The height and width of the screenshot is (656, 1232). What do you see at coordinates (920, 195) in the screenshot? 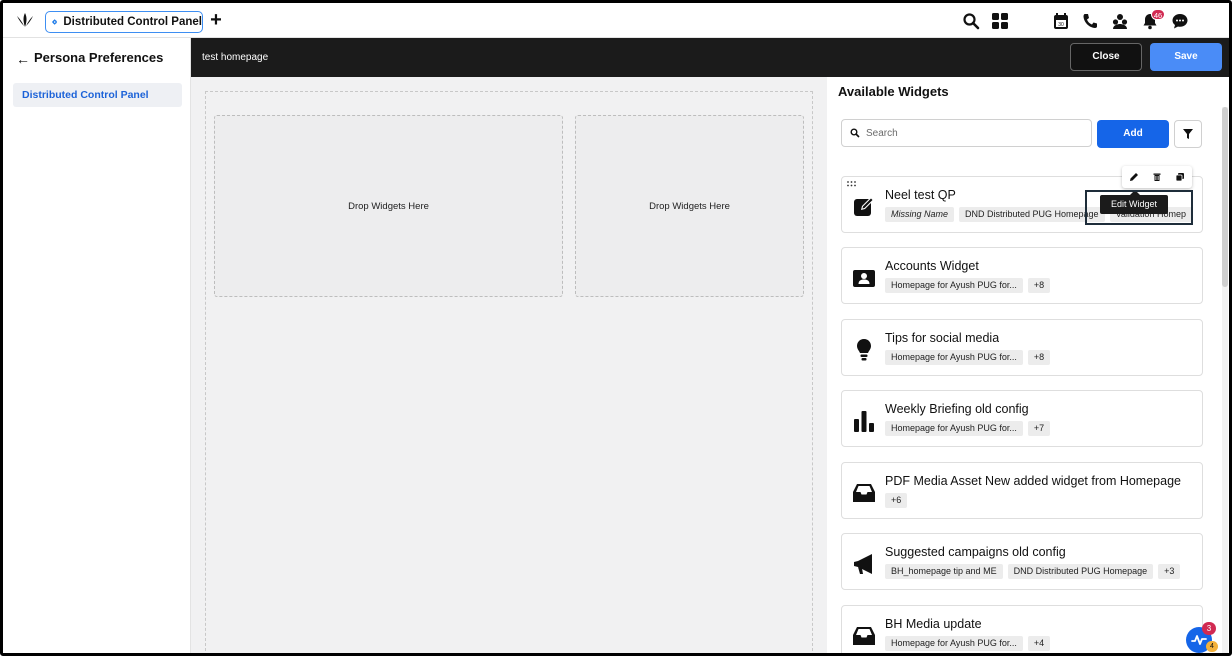
I see `widget-title: Neel test QP` at bounding box center [920, 195].